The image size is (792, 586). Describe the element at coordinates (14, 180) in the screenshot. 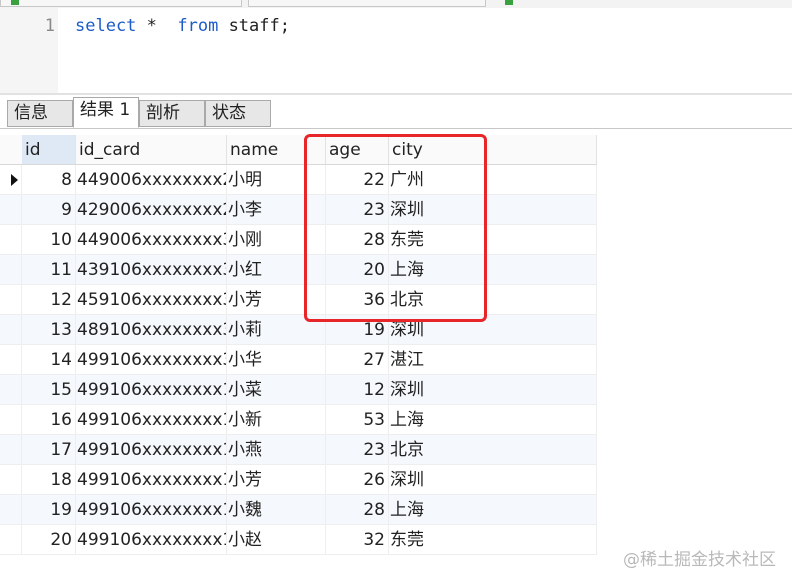

I see `current-row-arrow-icon` at that location.